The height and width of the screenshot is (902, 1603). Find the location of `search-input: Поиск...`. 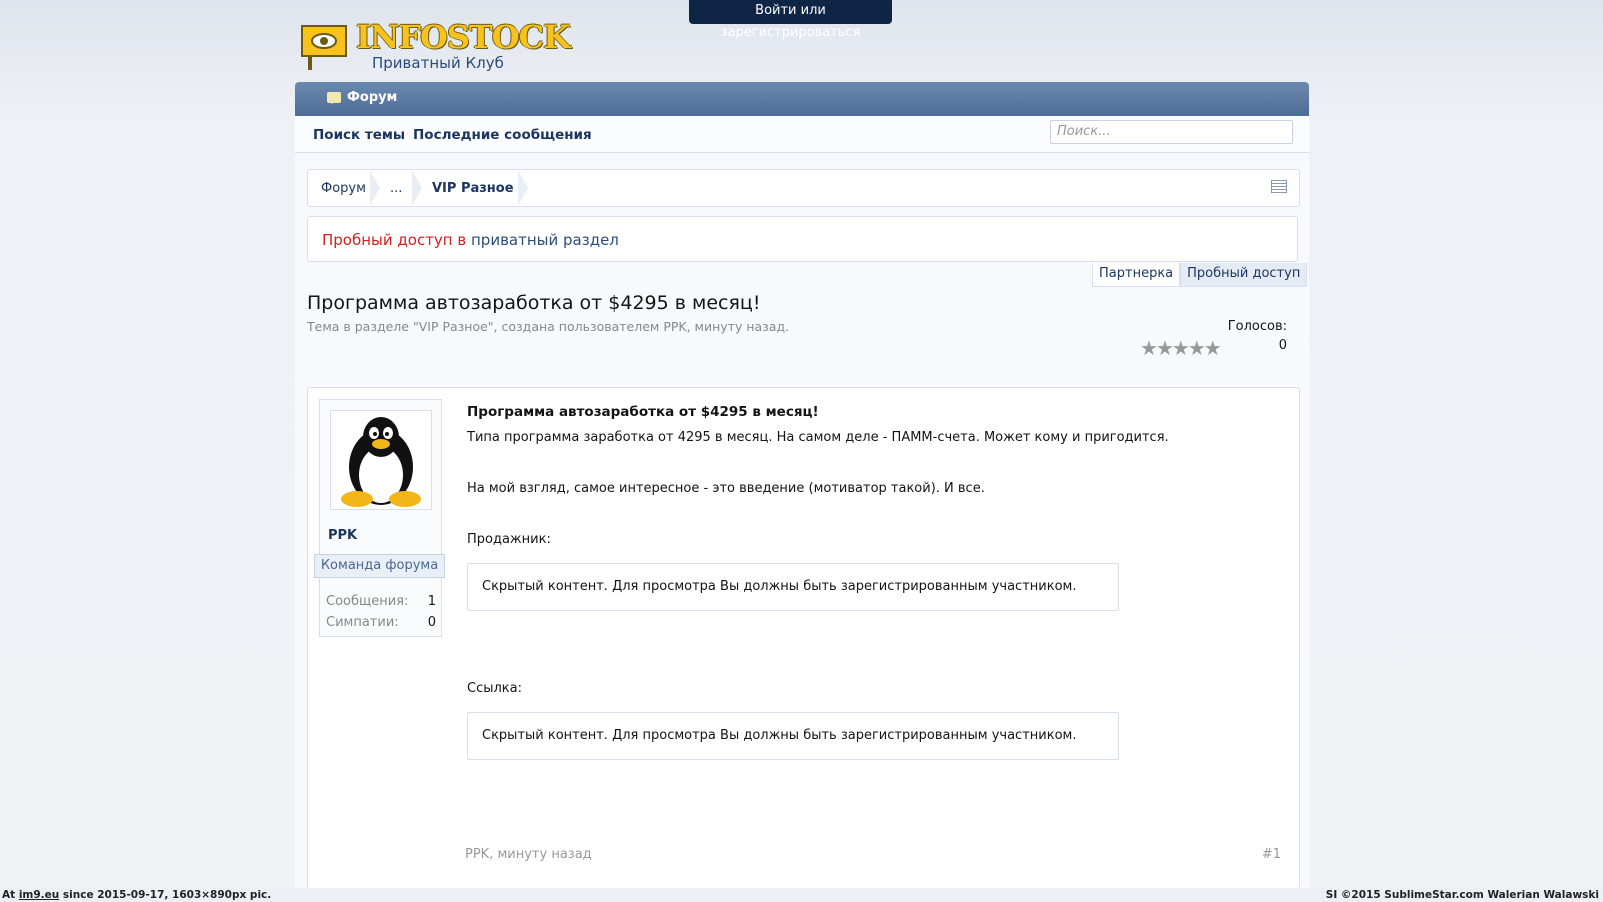

search-input: Поиск... is located at coordinates (1171, 132).